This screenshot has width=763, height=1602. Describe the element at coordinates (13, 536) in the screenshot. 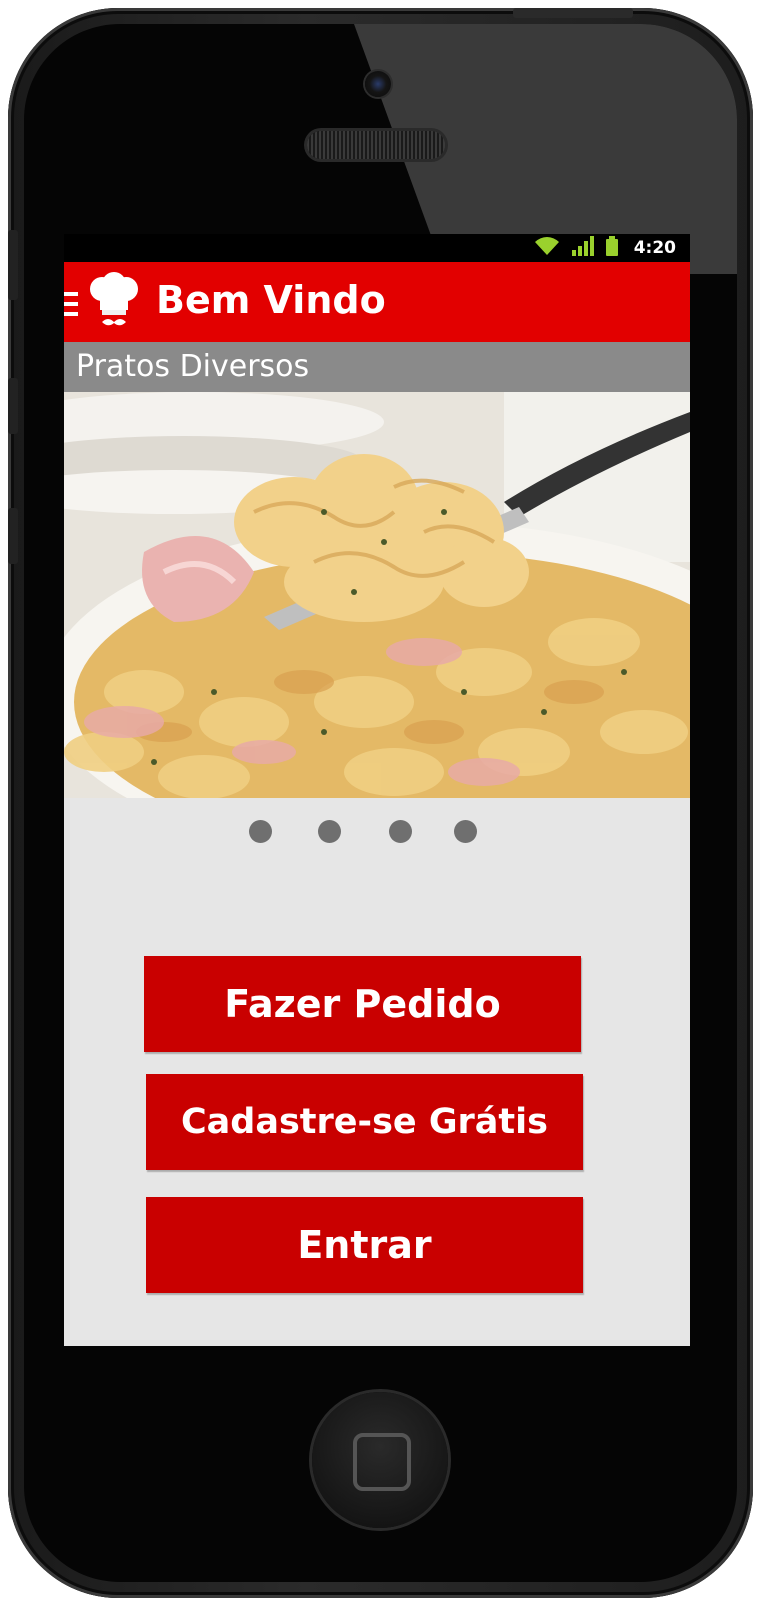

I see `volume-down-button` at that location.